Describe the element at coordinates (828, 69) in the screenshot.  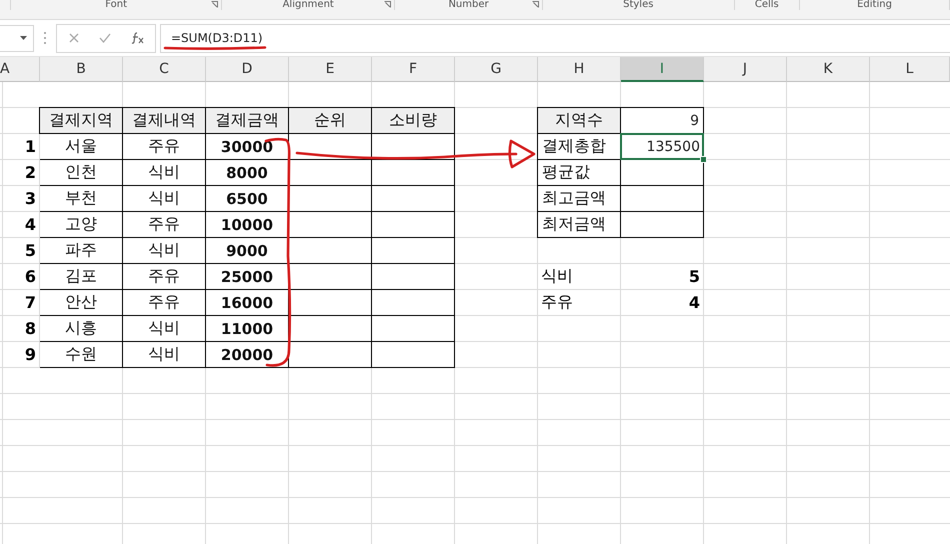
I see `column-header: K` at that location.